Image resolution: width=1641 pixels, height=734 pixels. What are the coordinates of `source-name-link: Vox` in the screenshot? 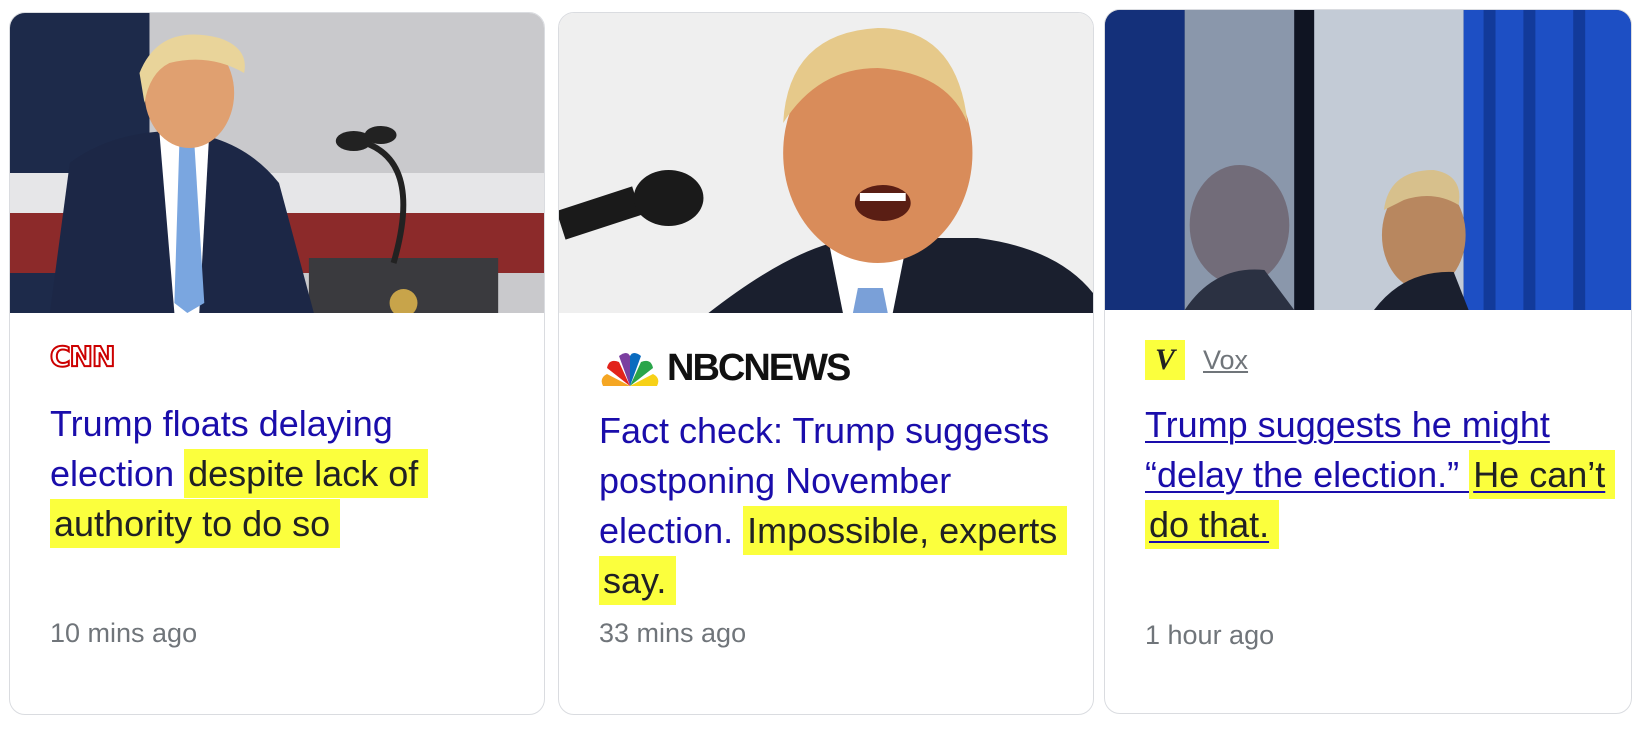 It's located at (1225, 360).